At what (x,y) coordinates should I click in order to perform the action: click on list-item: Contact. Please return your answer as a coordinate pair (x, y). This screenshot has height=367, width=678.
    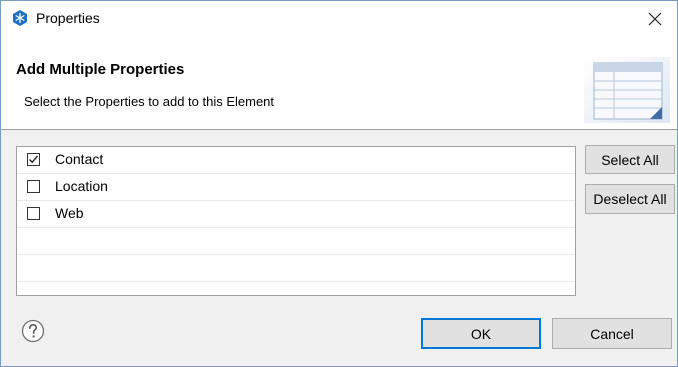
    Looking at the image, I should click on (296, 160).